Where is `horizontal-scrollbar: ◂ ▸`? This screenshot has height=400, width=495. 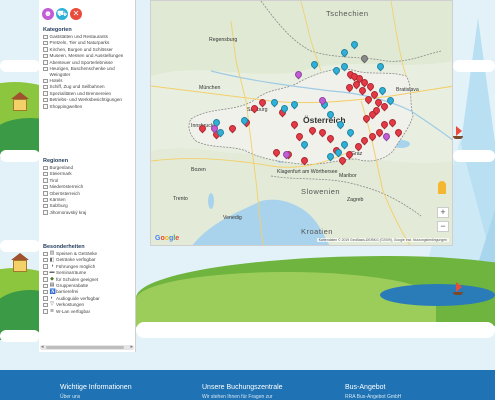 horizontal-scrollbar: ◂ ▸ is located at coordinates (87, 347).